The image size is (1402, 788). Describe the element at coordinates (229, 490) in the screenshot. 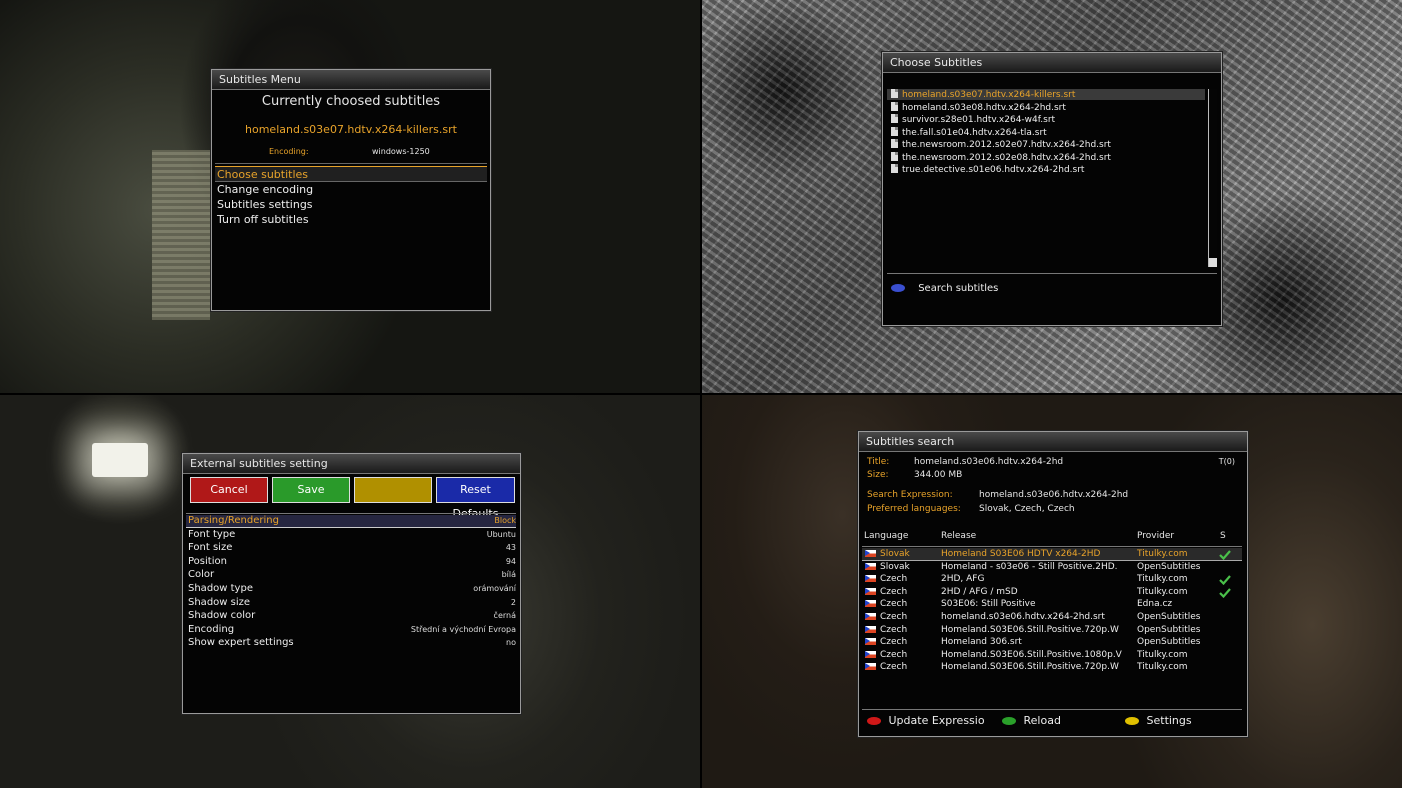

I see `cancel-button: Cancel` at that location.